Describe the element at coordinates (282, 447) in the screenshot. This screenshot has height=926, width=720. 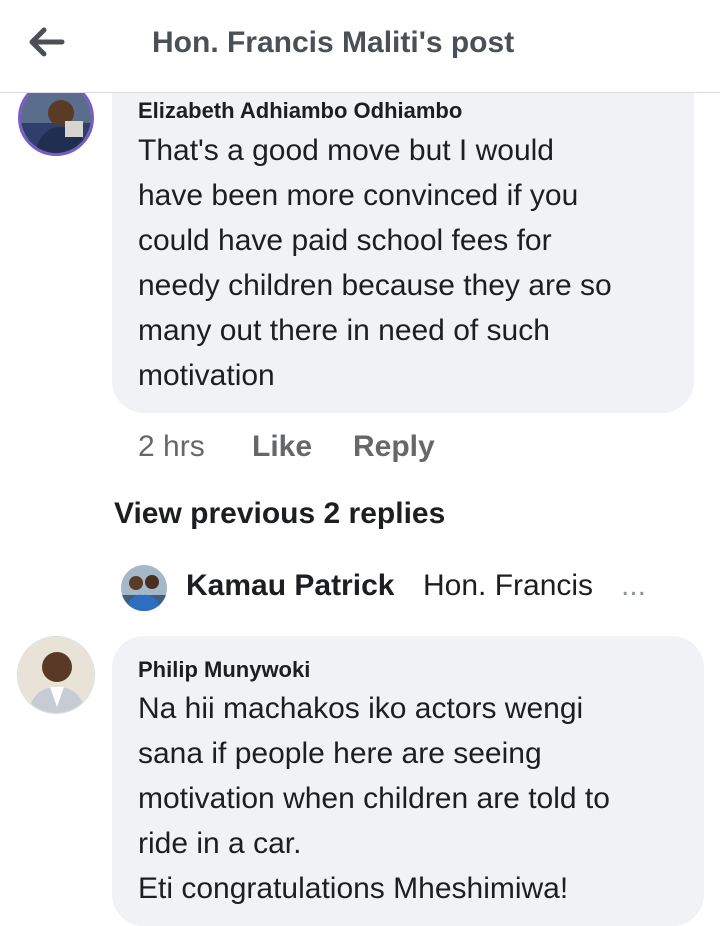
I see `like-button: Like` at that location.